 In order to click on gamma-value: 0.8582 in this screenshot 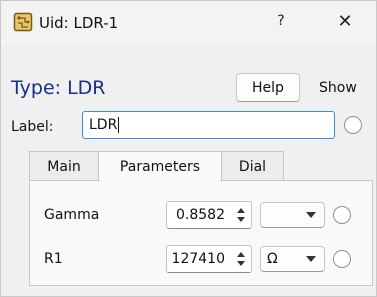, I will do `click(200, 215)`.